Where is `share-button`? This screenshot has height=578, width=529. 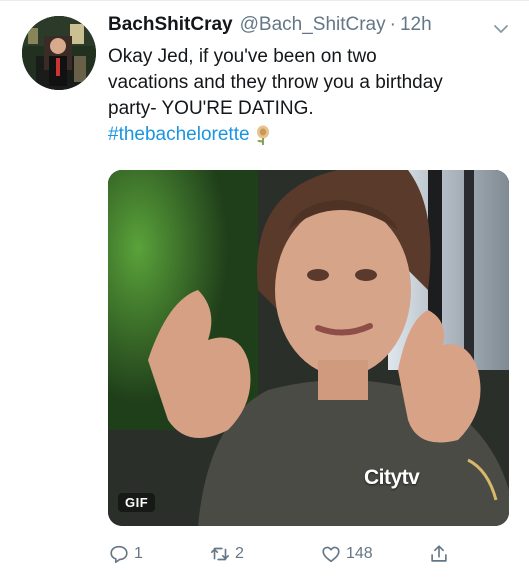 share-button is located at coordinates (441, 554).